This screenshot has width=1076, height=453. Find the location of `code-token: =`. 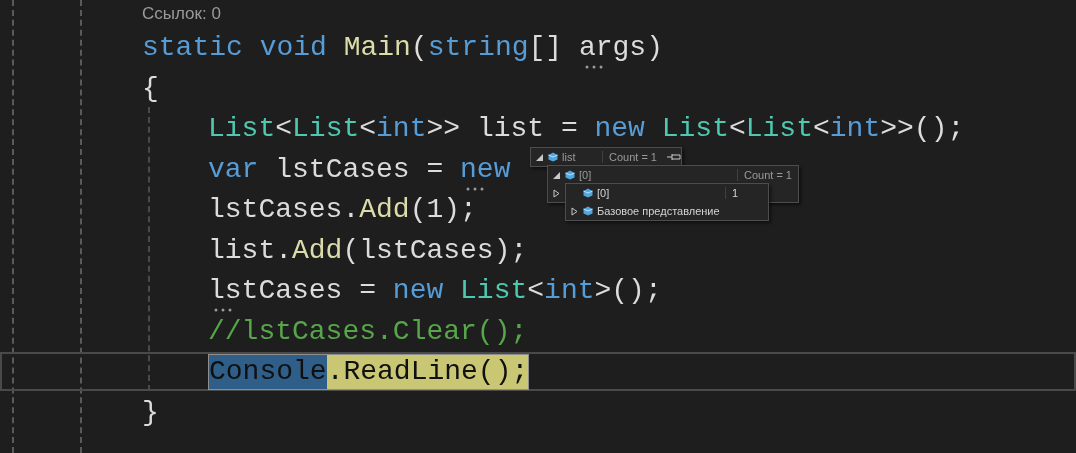

code-token: = is located at coordinates (368, 291).